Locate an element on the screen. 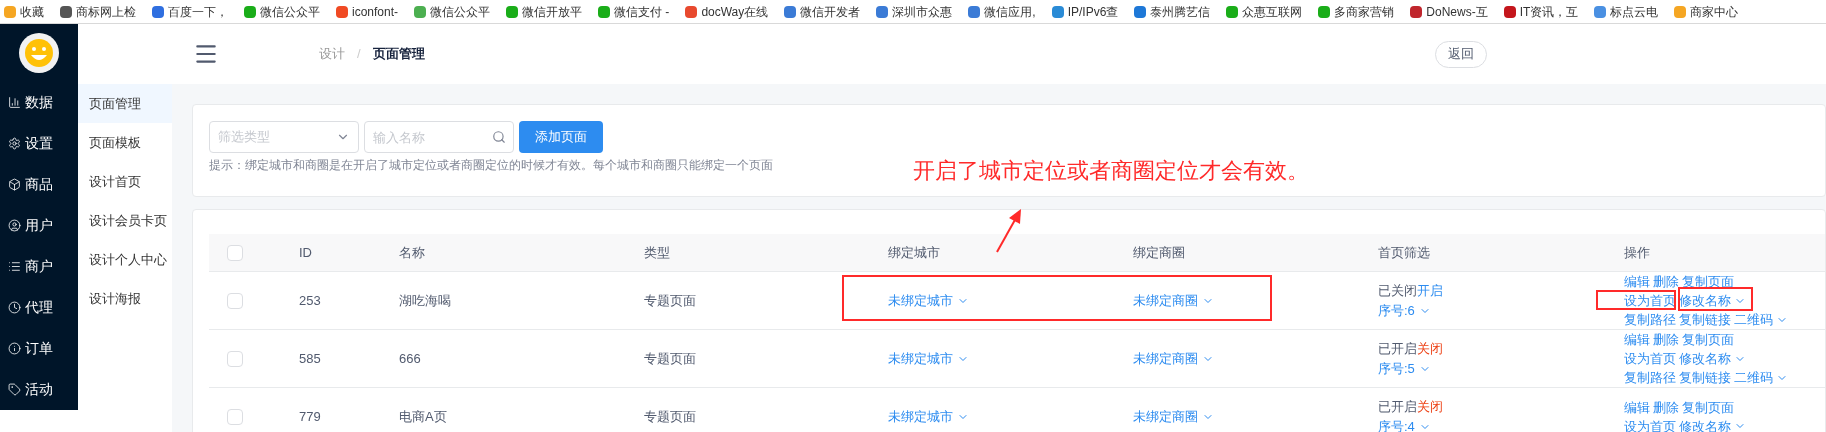  cube-icon is located at coordinates (14, 184).